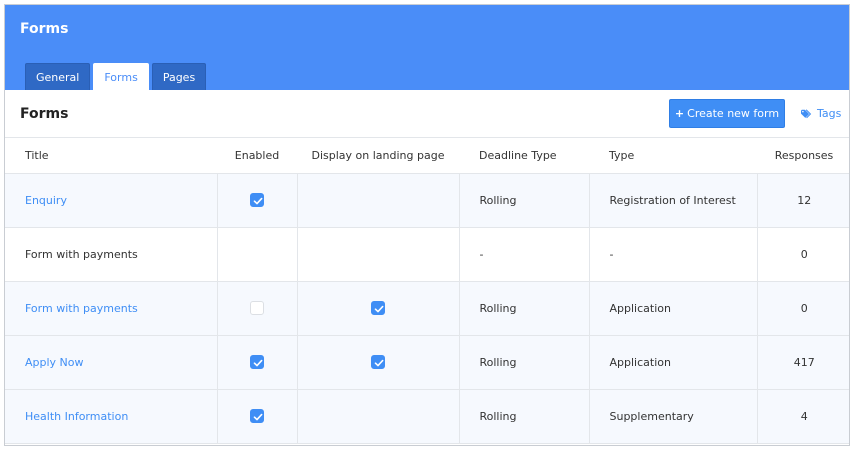  What do you see at coordinates (672, 200) in the screenshot?
I see `cell-type: Registration of Interest` at bounding box center [672, 200].